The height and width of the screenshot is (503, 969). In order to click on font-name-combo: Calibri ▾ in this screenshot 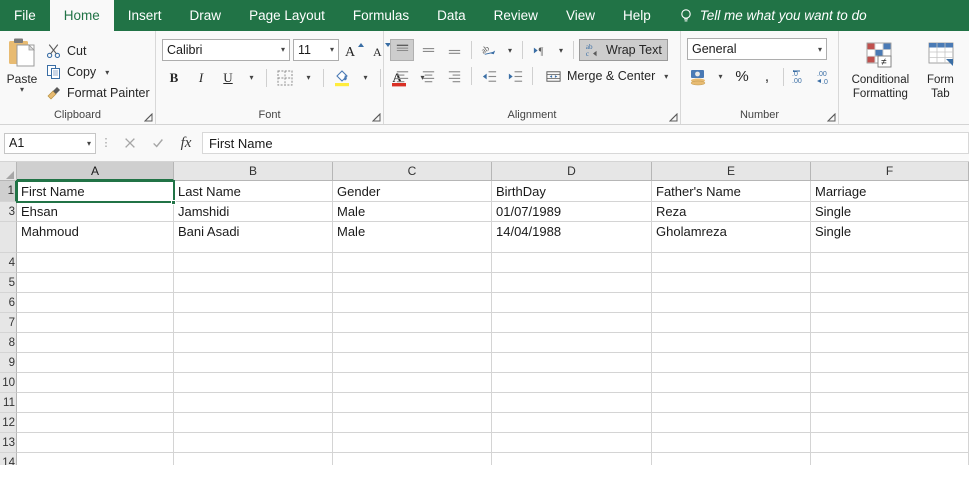, I will do `click(226, 49)`.